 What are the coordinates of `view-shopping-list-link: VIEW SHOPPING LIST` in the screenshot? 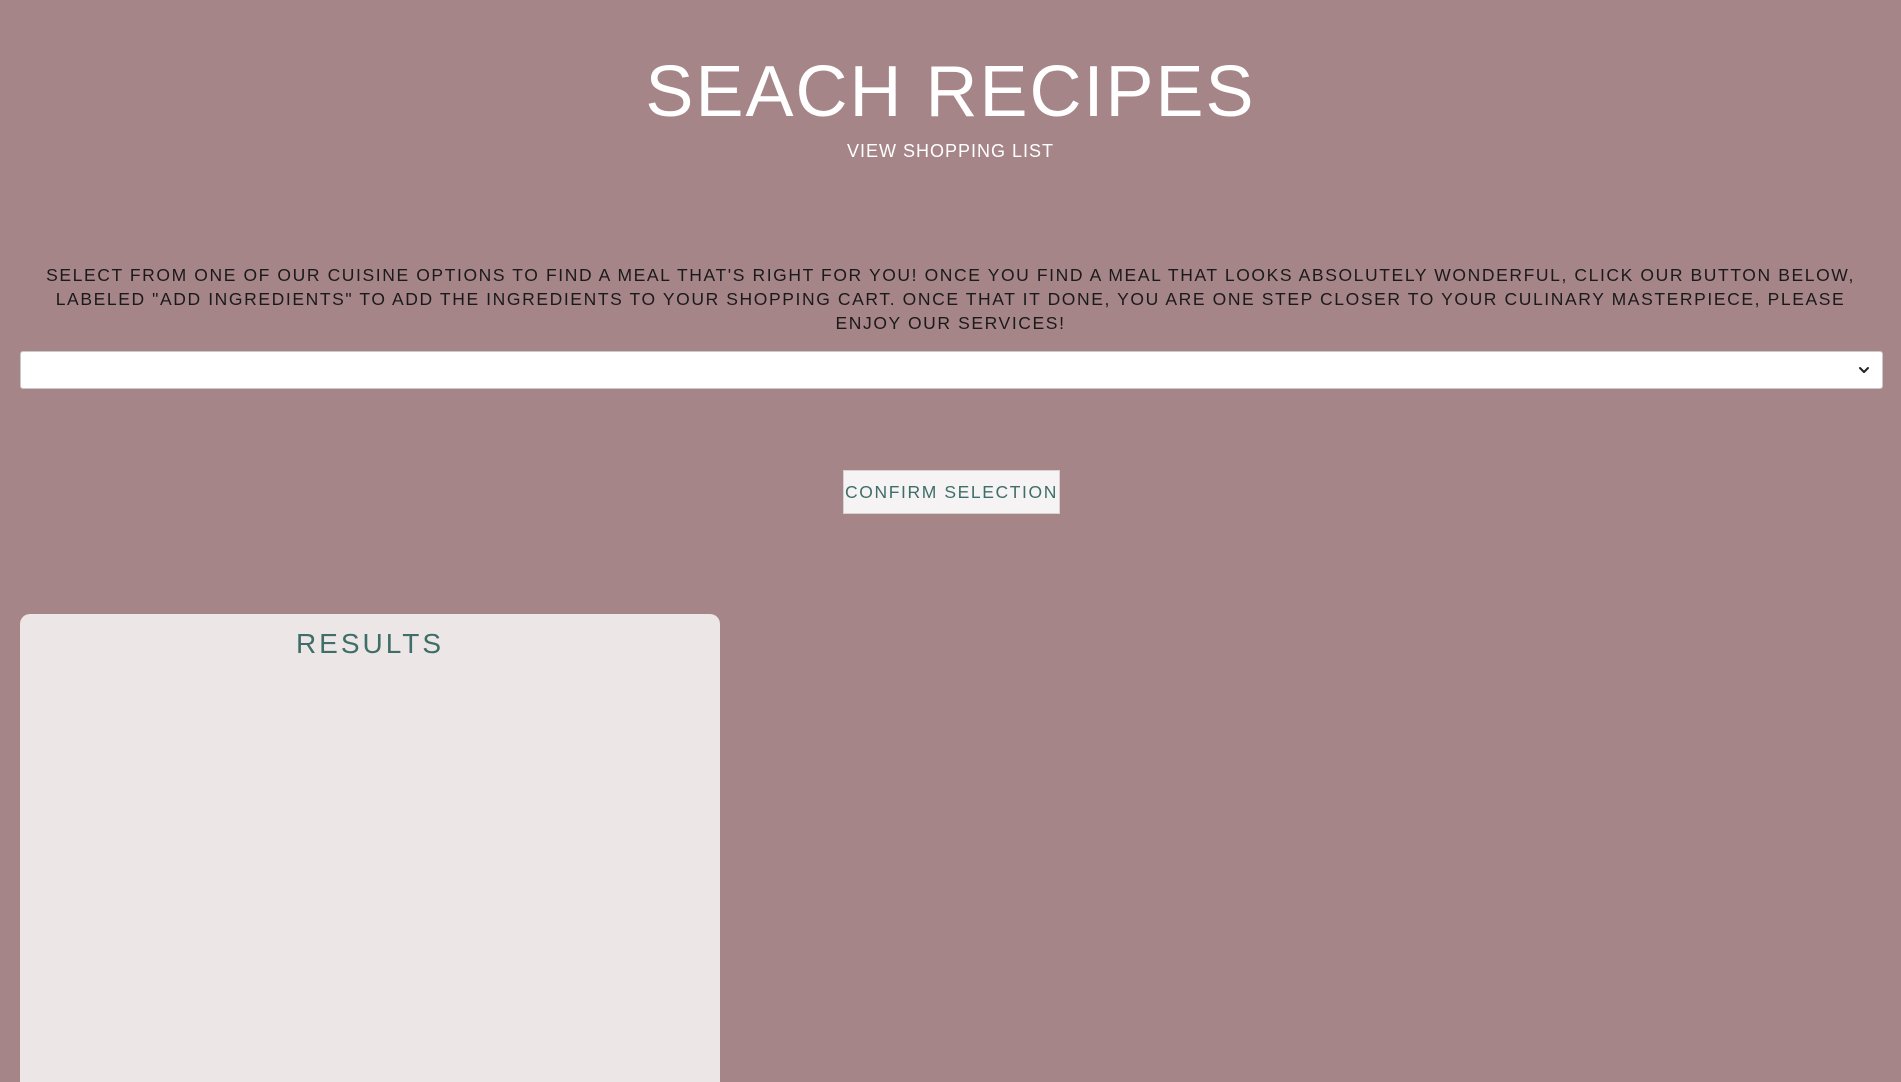 It's located at (950, 151).